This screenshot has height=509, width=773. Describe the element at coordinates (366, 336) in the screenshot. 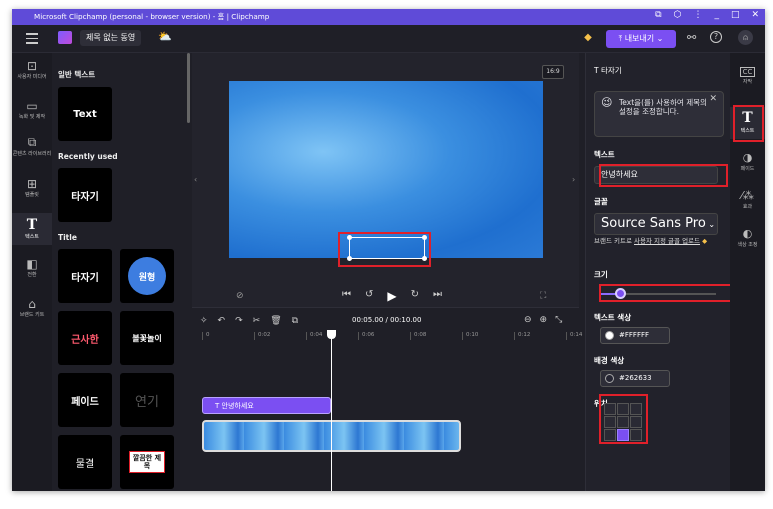

I see `ruler-tick: 0:06` at that location.